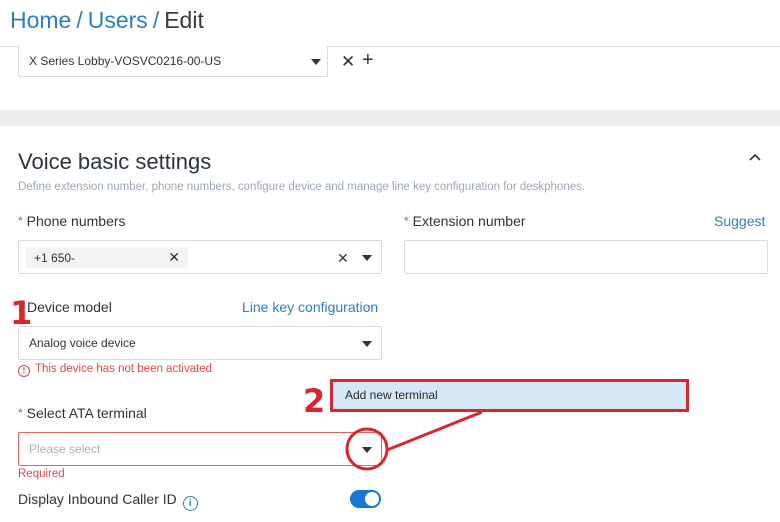 The height and width of the screenshot is (522, 780). What do you see at coordinates (65, 449) in the screenshot?
I see `ata-terminal-placeholder: Please select` at bounding box center [65, 449].